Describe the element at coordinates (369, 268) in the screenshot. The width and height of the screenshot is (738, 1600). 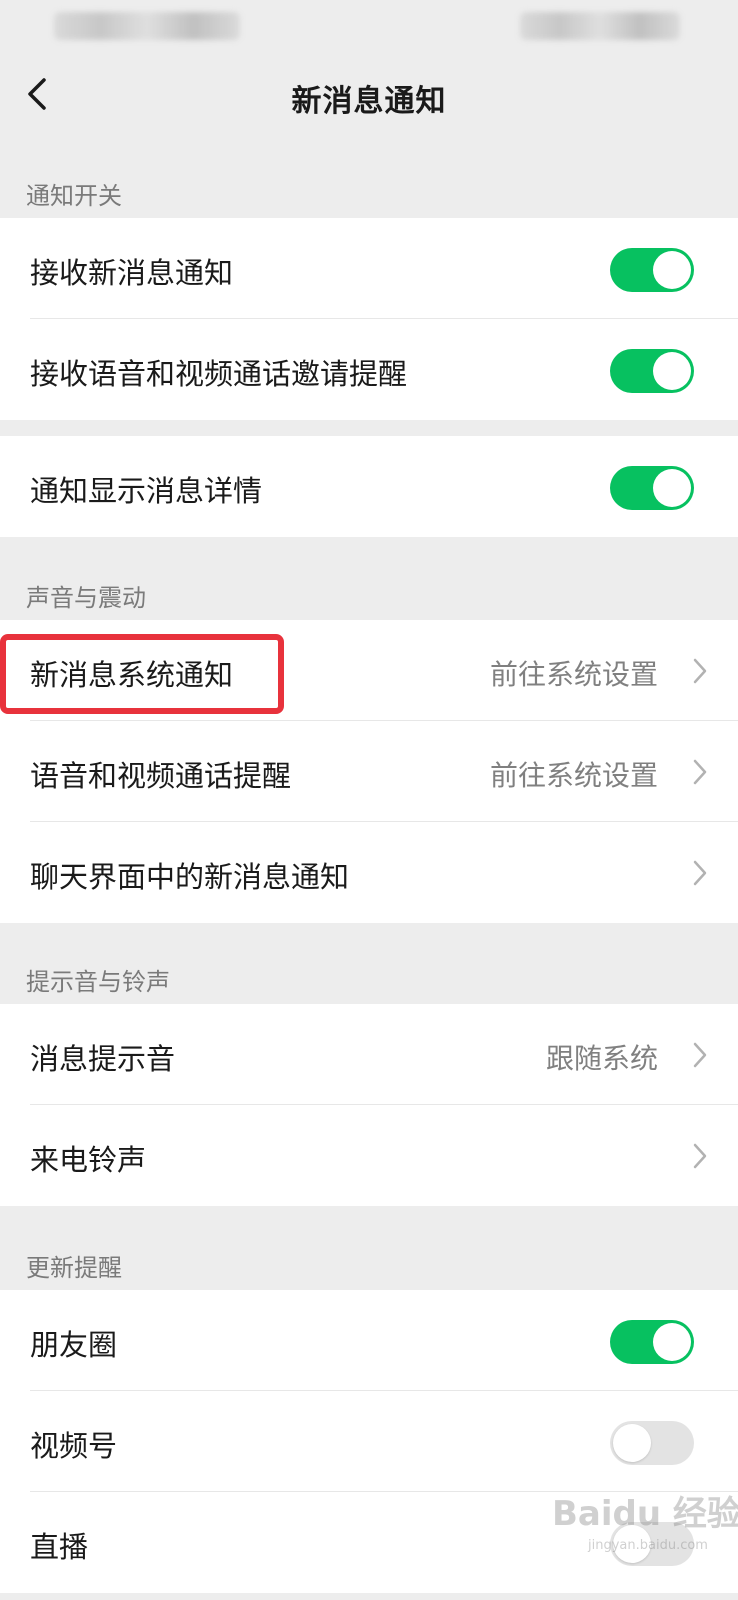
I see `row-receive-new-message: 接收新消息通知` at that location.